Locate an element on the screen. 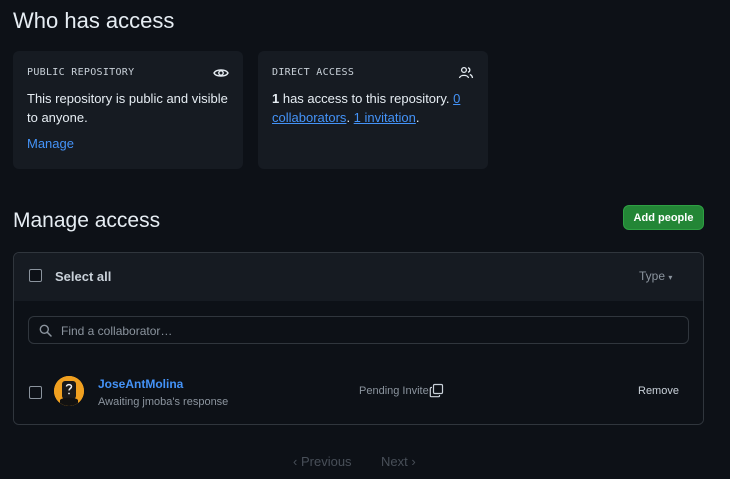 Image resolution: width=730 pixels, height=479 pixels. invitations-link: 1 invitation is located at coordinates (385, 117).